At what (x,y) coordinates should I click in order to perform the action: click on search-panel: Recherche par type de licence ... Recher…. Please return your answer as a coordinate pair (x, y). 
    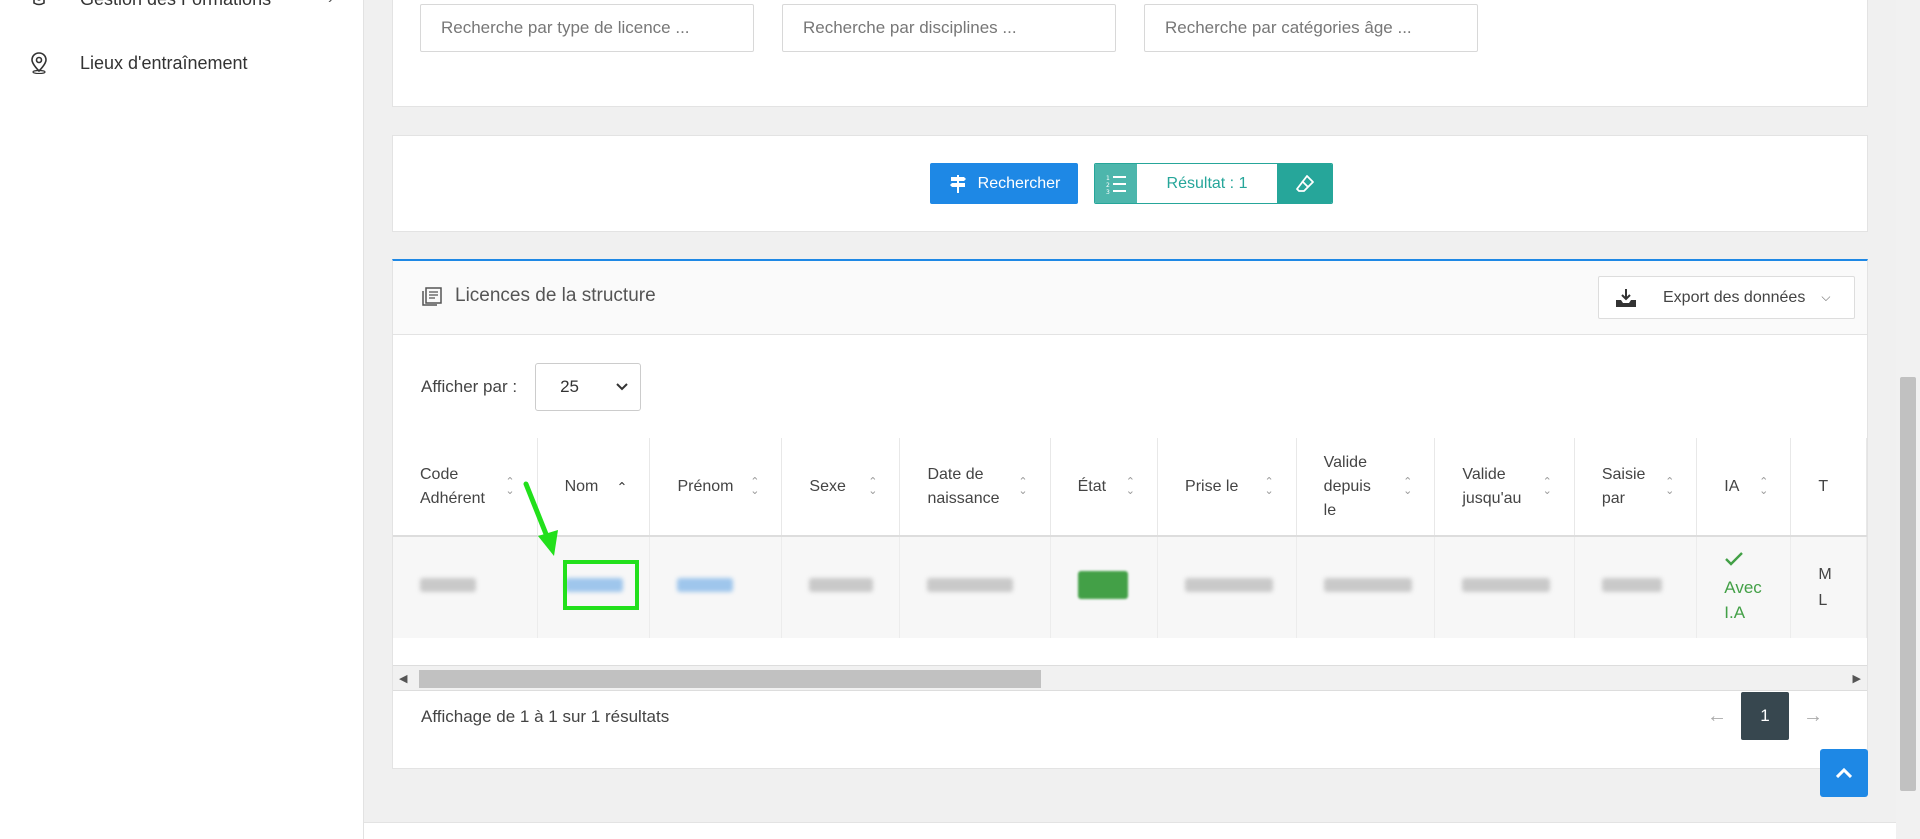
    Looking at the image, I should click on (1130, 53).